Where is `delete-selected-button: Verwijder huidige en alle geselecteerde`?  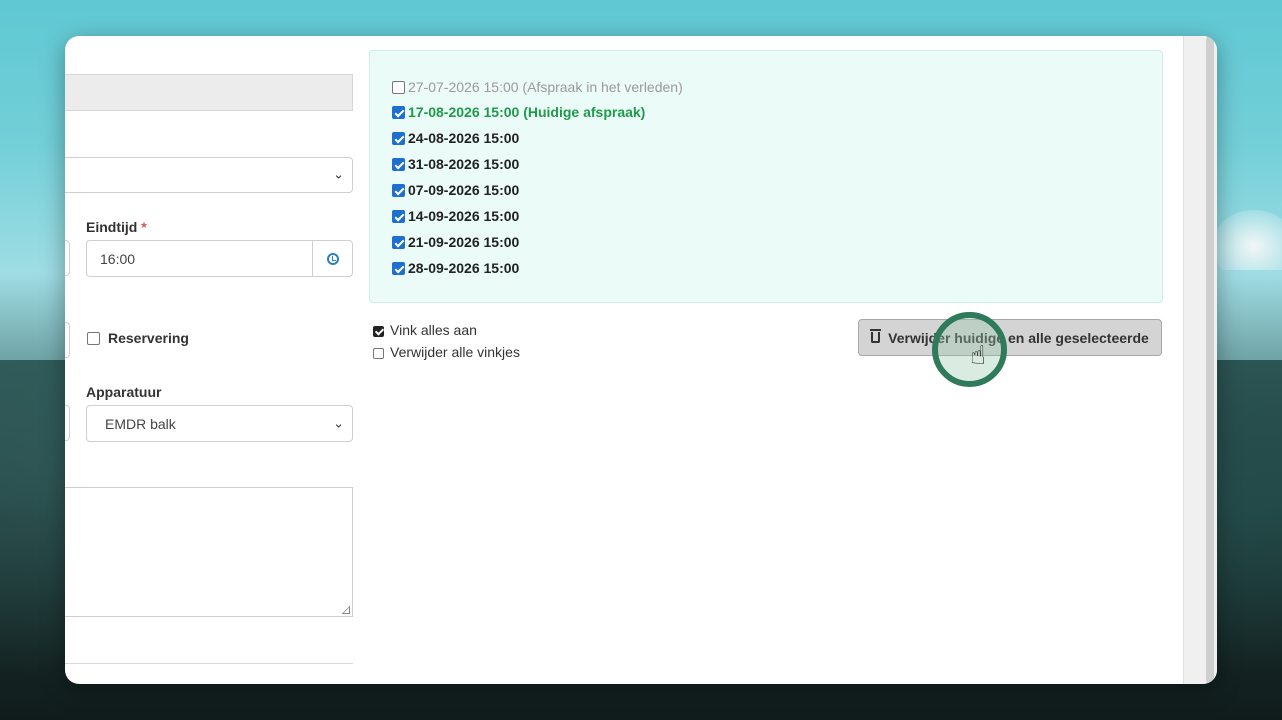
delete-selected-button: Verwijder huidige en alle geselecteerde is located at coordinates (1010, 337).